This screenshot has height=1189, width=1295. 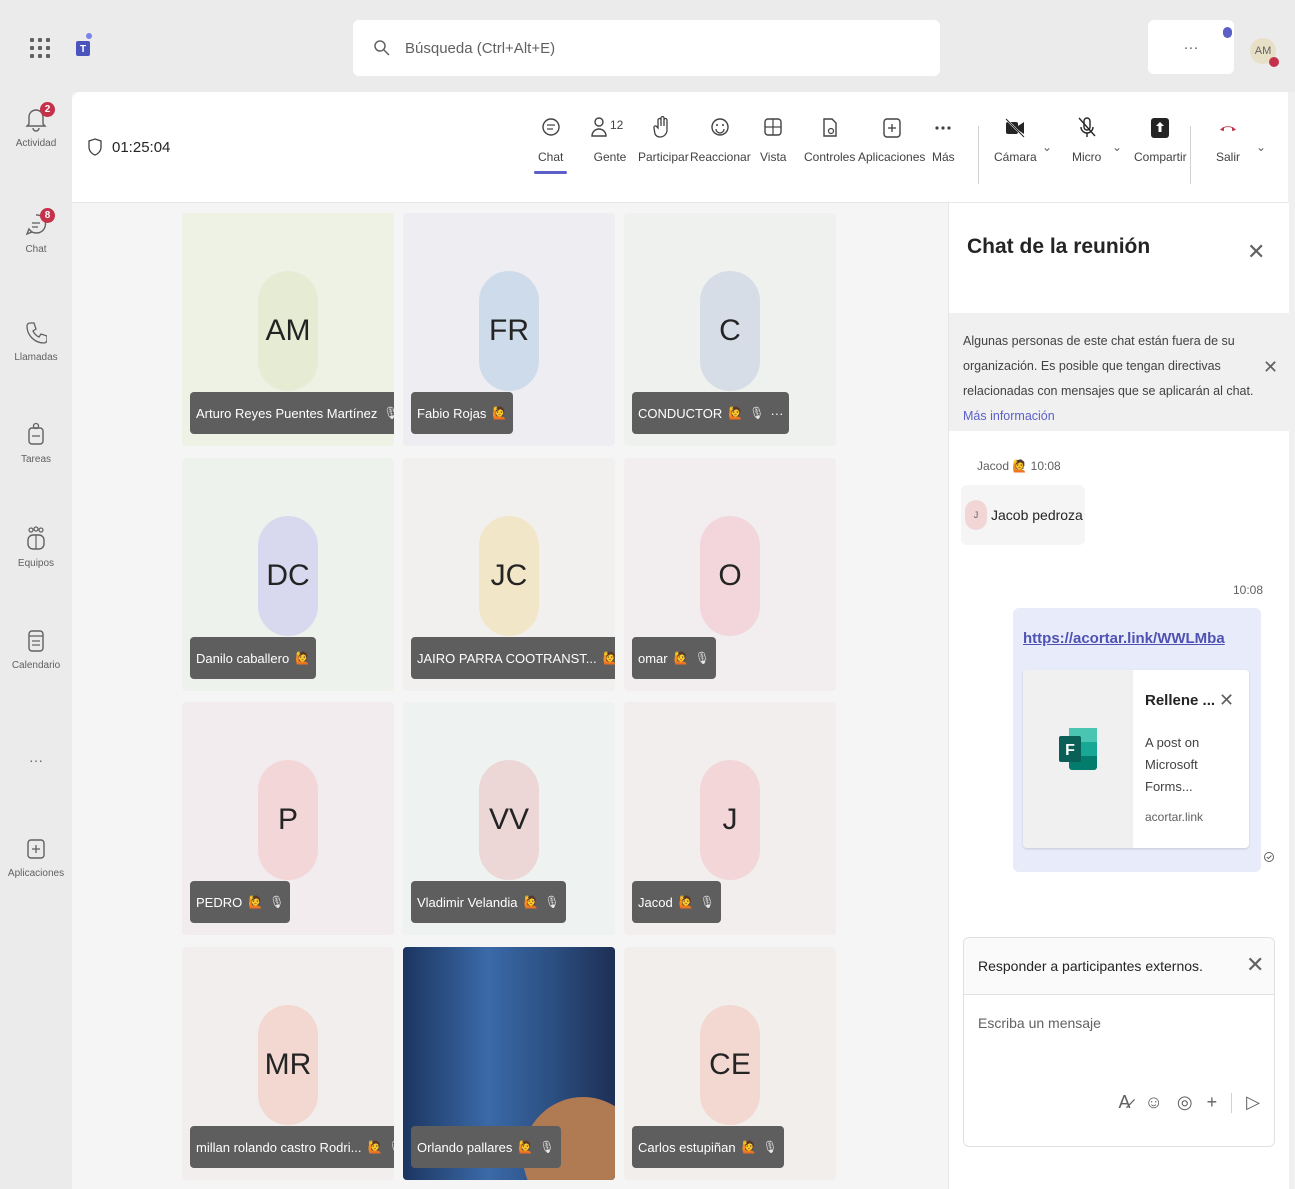 What do you see at coordinates (773, 140) in the screenshot?
I see `view-toolbar-button: Vista` at bounding box center [773, 140].